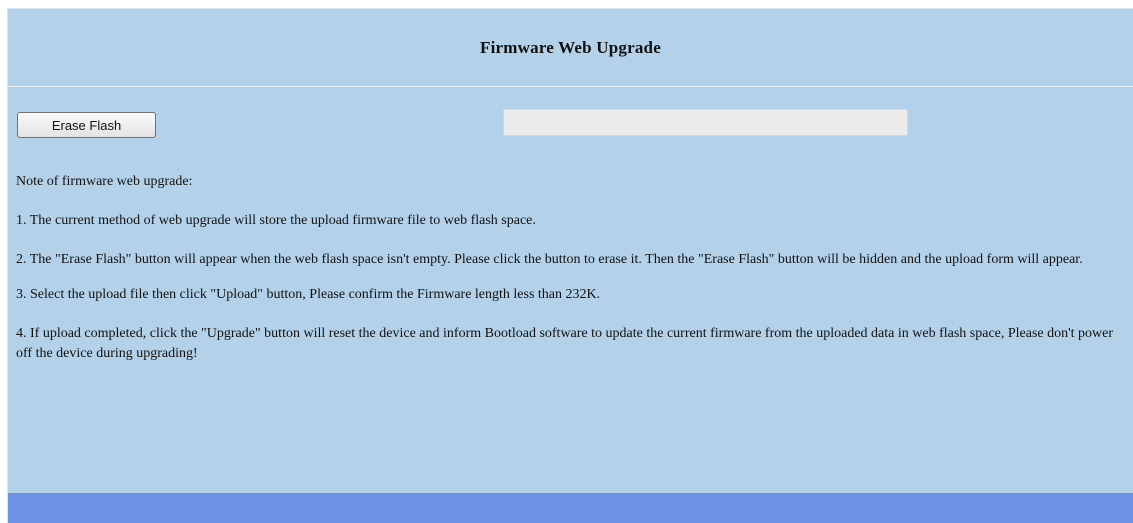 Image resolution: width=1133 pixels, height=523 pixels. What do you see at coordinates (705, 122) in the screenshot?
I see `progress-bar` at bounding box center [705, 122].